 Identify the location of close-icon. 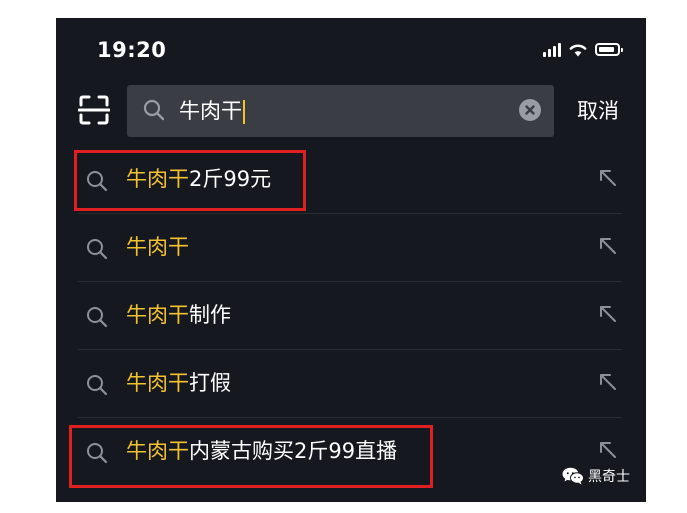
(530, 110).